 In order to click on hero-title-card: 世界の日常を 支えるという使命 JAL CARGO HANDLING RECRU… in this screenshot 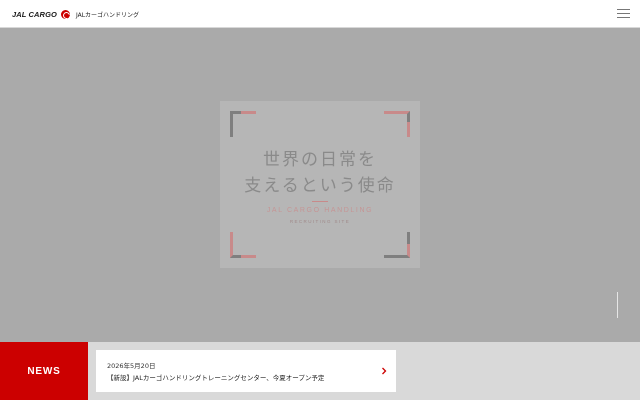, I will do `click(320, 184)`.